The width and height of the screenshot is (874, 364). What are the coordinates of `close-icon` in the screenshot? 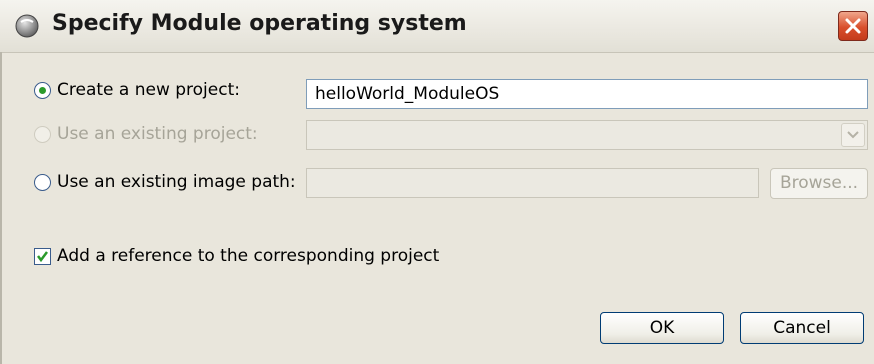 It's located at (853, 26).